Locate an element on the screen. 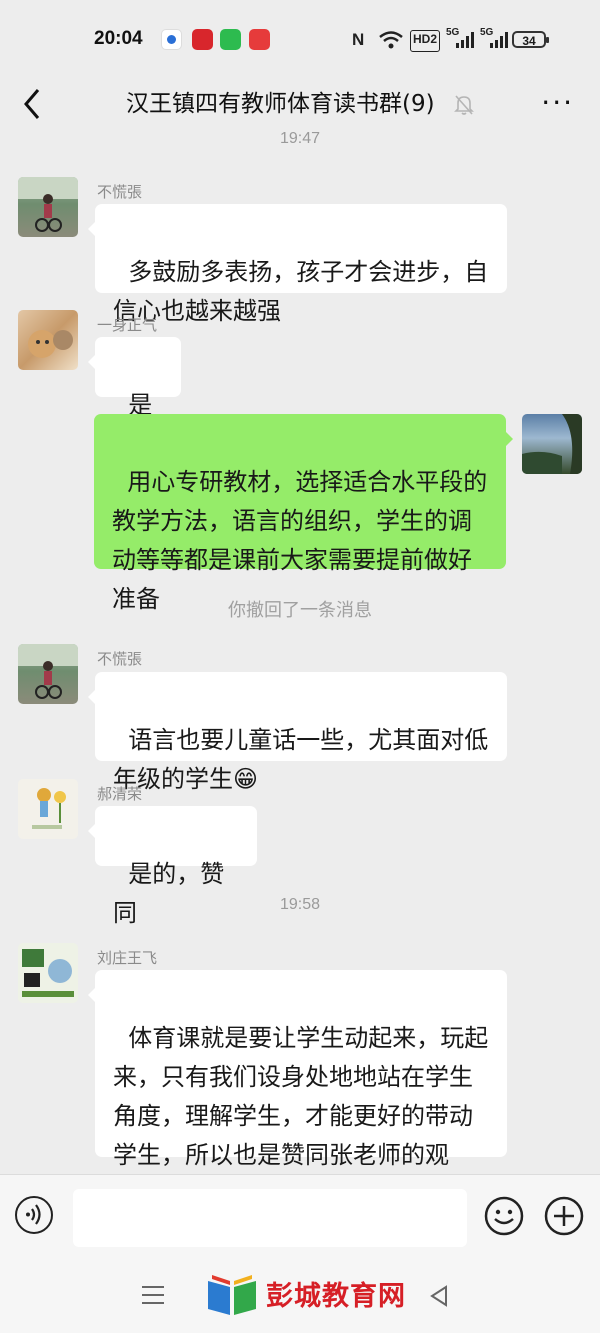  hd-icon: HD2 is located at coordinates (425, 41).